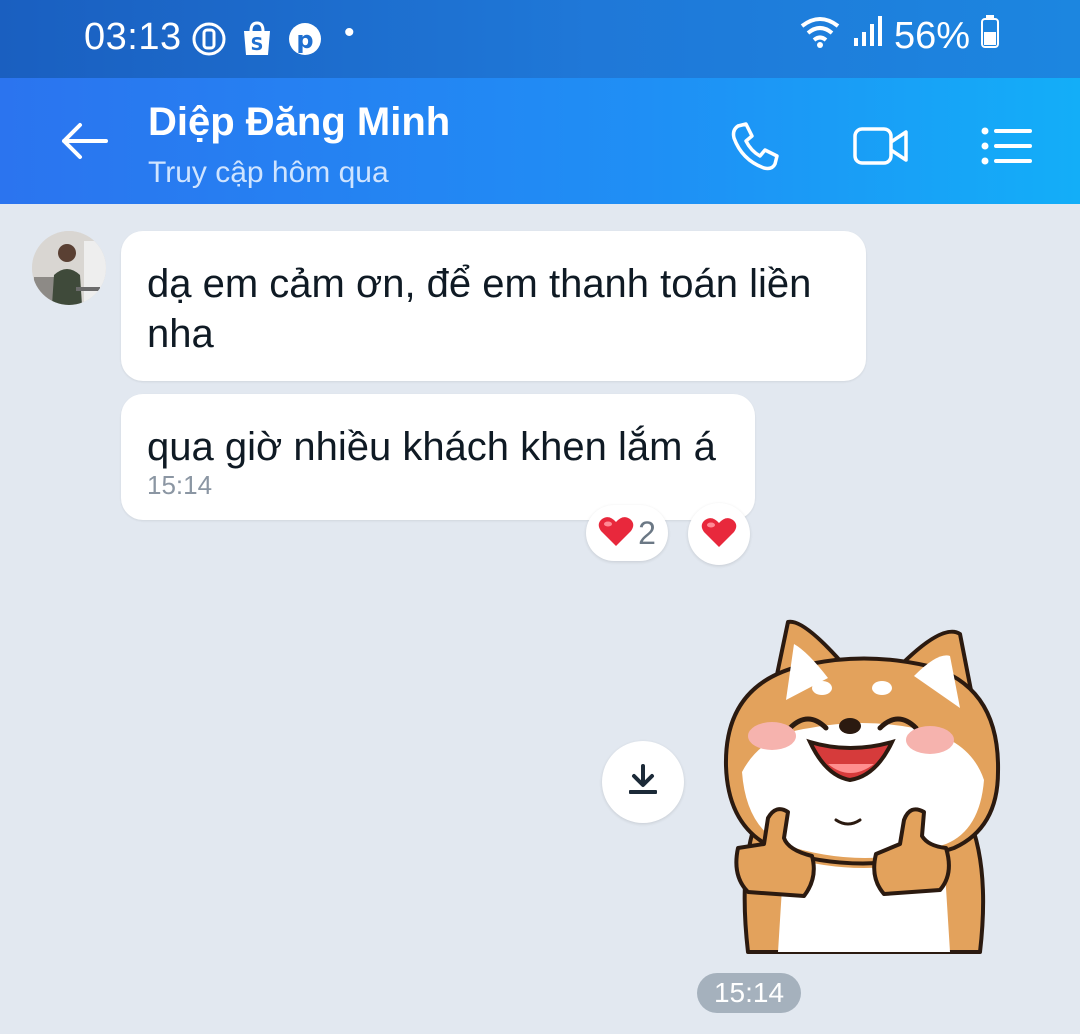 The height and width of the screenshot is (1034, 1080). Describe the element at coordinates (860, 786) in the screenshot. I see `shiba-sticker` at that location.